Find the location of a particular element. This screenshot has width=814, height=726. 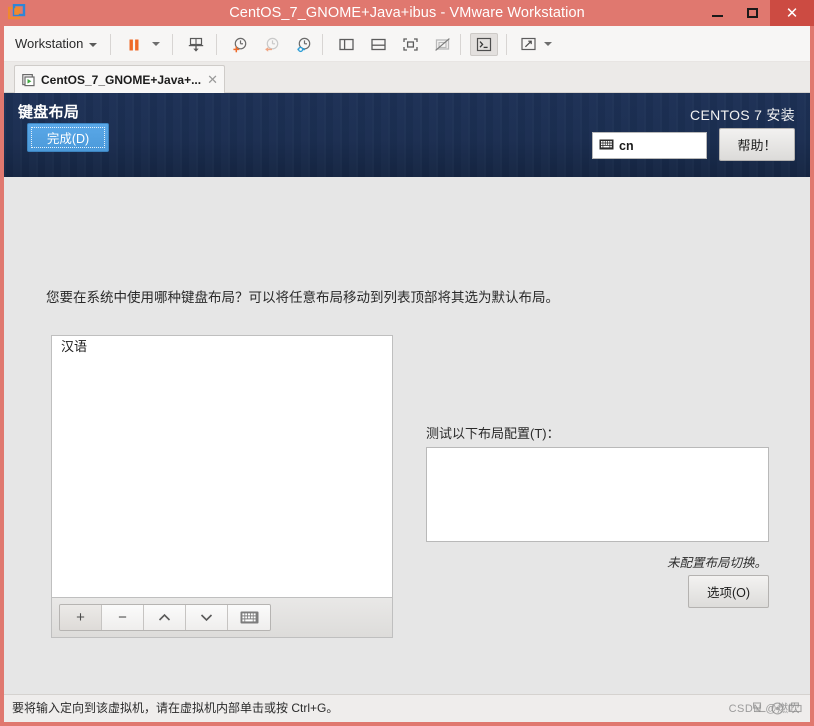

add-layout-button: + is located at coordinates (81, 617).